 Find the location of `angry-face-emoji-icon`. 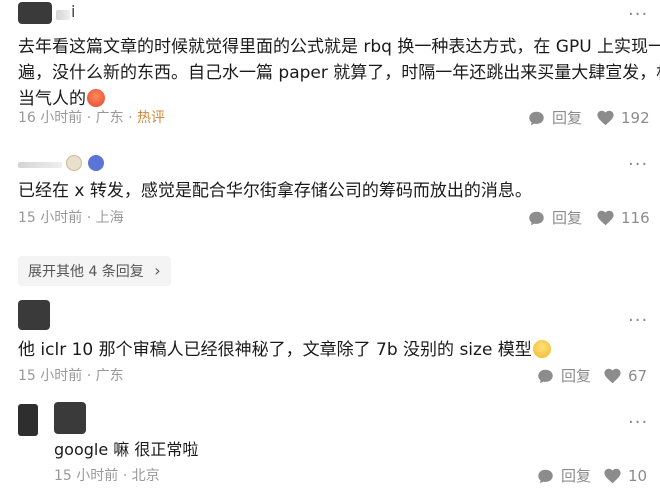

angry-face-emoji-icon is located at coordinates (96, 98).